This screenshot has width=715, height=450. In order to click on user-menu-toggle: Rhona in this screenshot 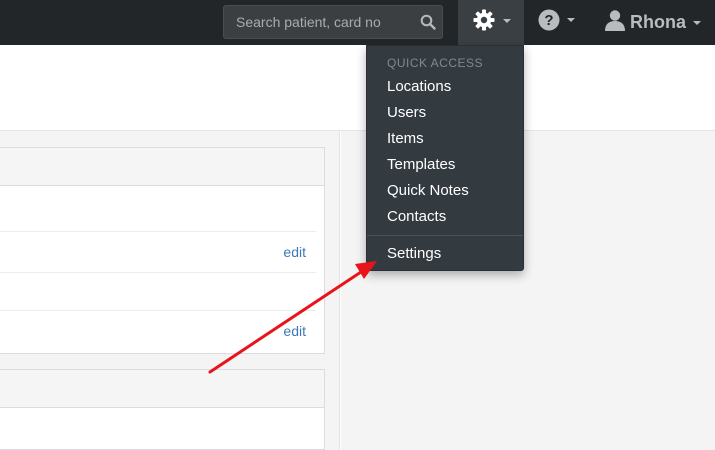, I will do `click(656, 22)`.